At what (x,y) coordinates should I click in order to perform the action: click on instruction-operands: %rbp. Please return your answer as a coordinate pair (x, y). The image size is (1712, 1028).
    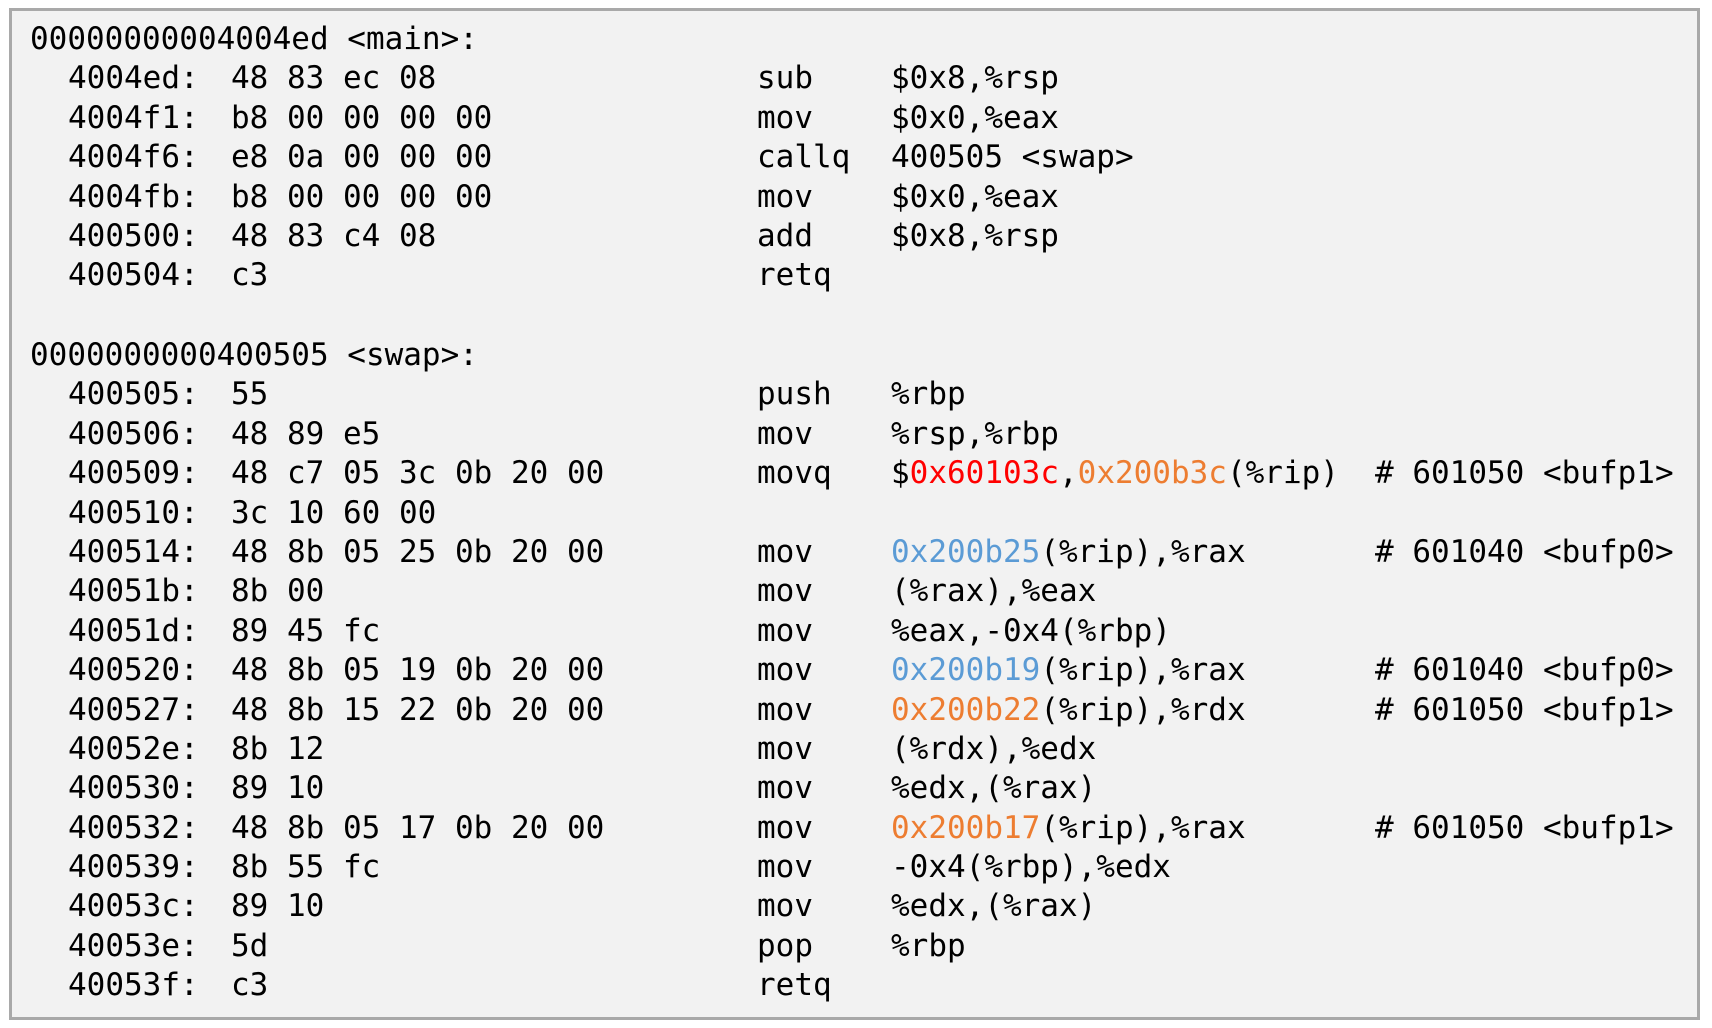
    Looking at the image, I should click on (928, 945).